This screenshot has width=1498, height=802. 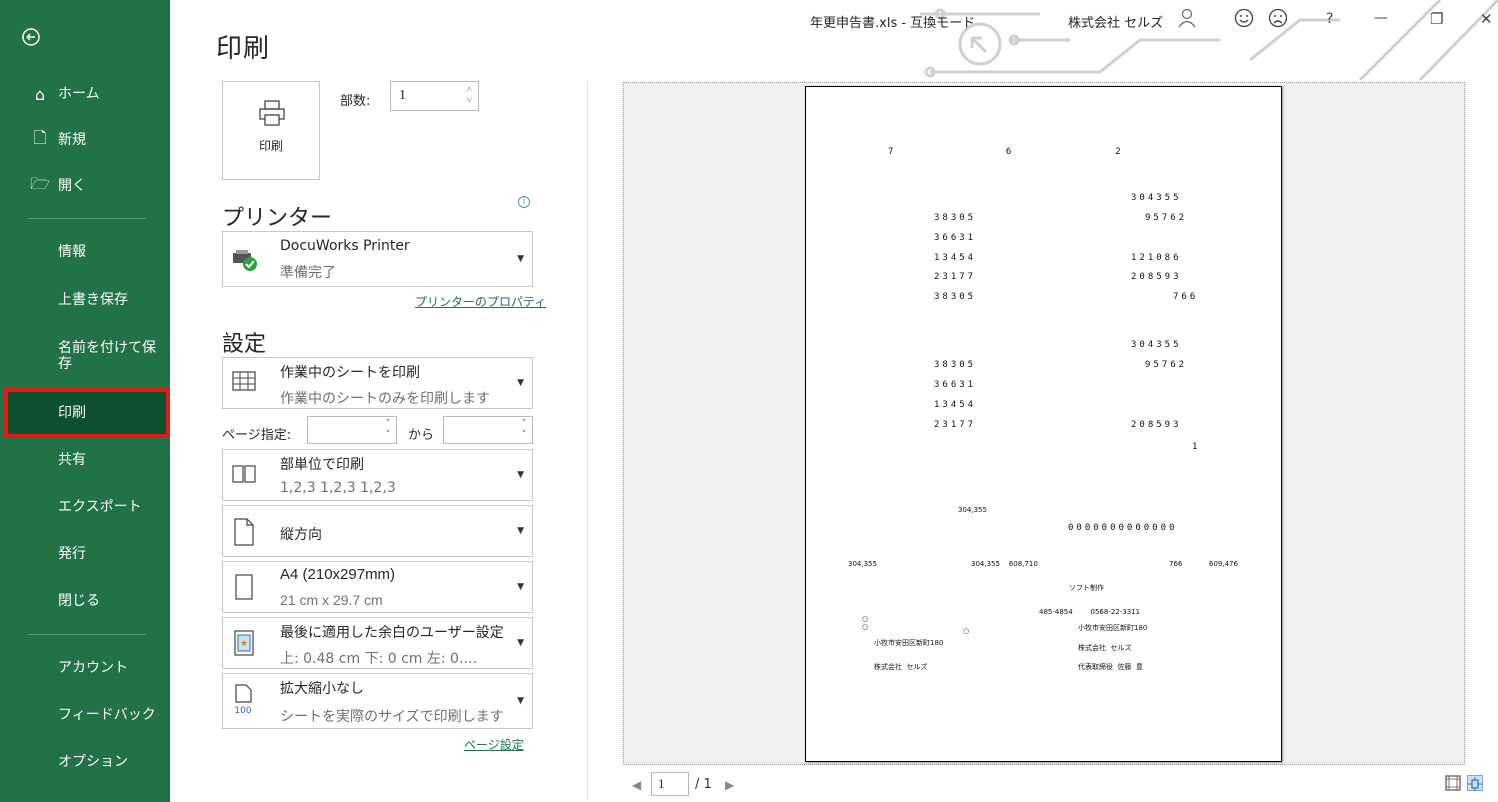 I want to click on scaling-icon: 100, so click(x=244, y=700).